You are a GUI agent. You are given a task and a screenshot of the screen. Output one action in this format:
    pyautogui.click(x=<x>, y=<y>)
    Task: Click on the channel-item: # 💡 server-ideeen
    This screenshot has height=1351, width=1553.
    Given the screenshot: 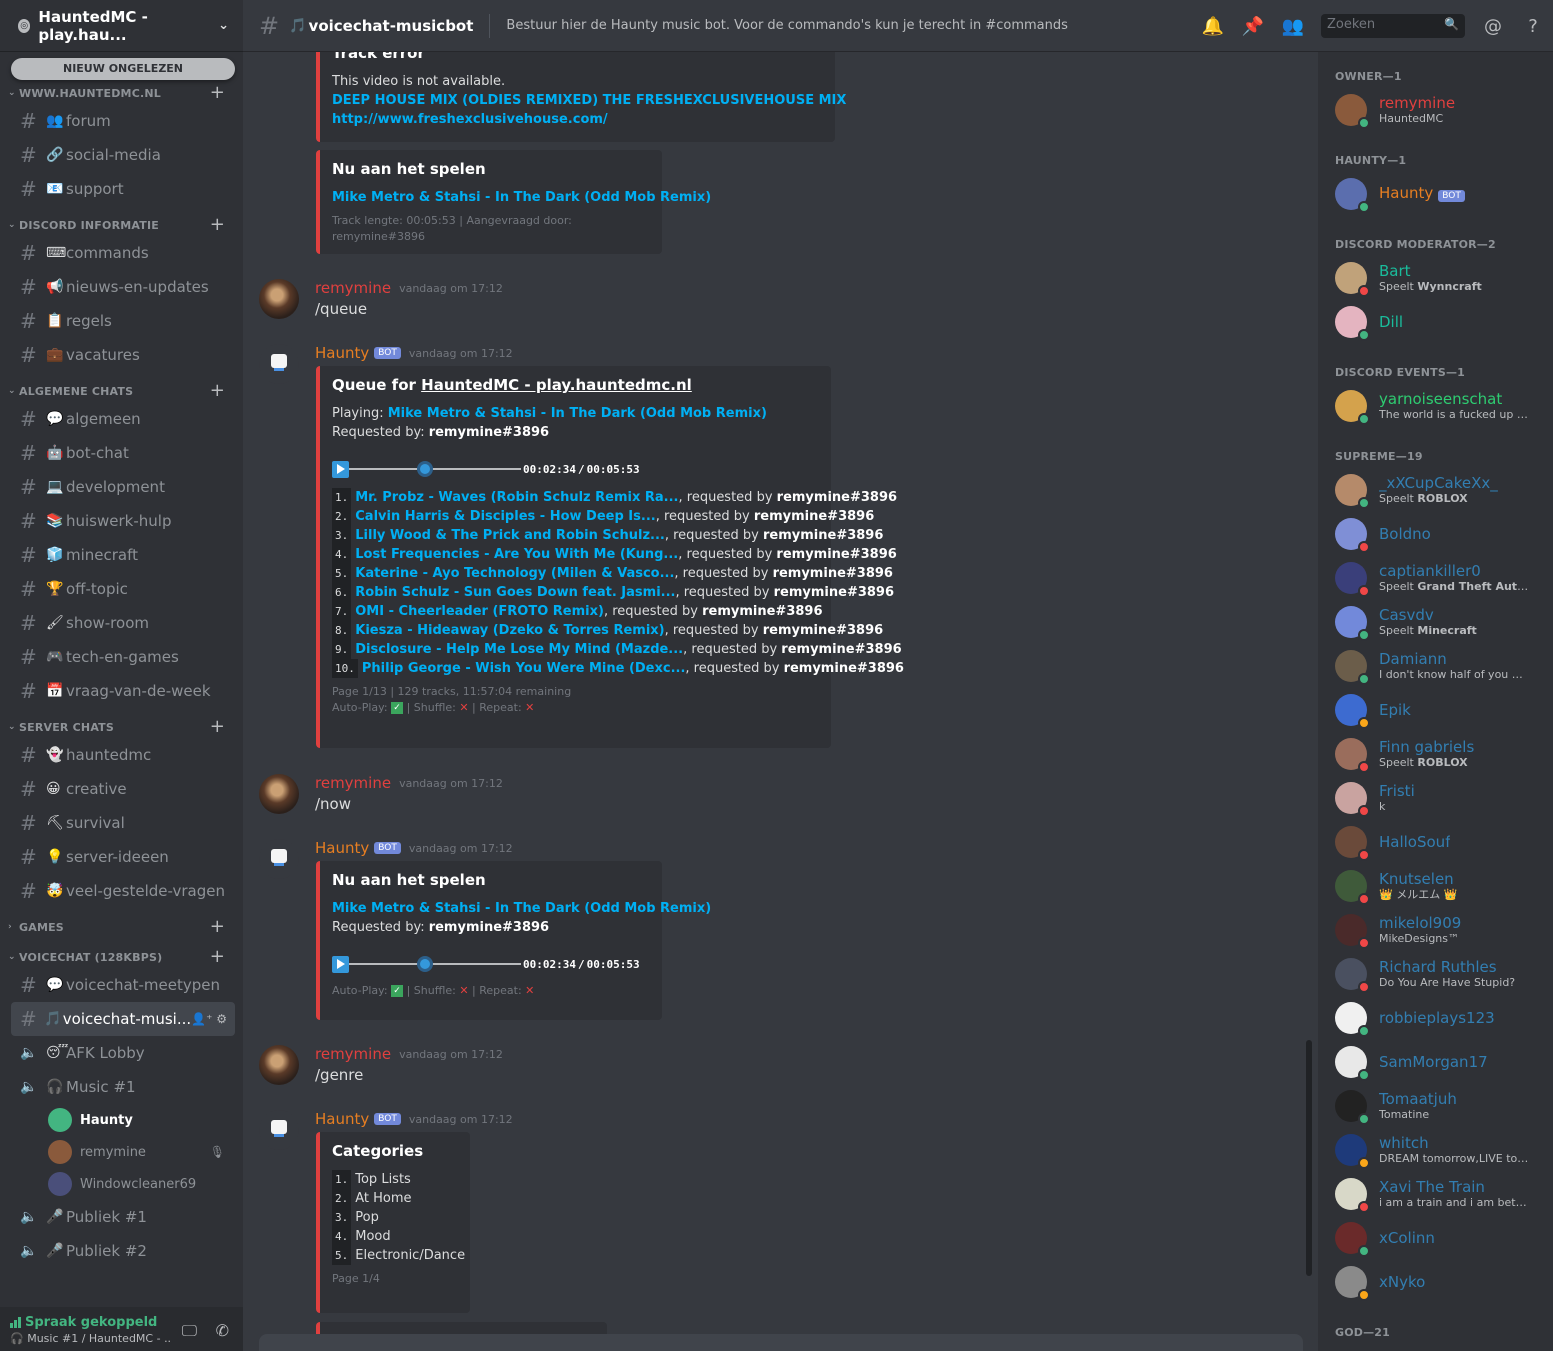 What is the action you would take?
    pyautogui.click(x=123, y=857)
    